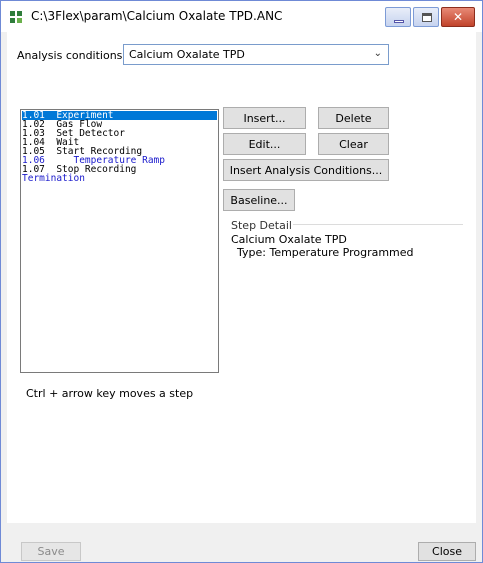 This screenshot has height=563, width=483. I want to click on app-icon, so click(16, 17).